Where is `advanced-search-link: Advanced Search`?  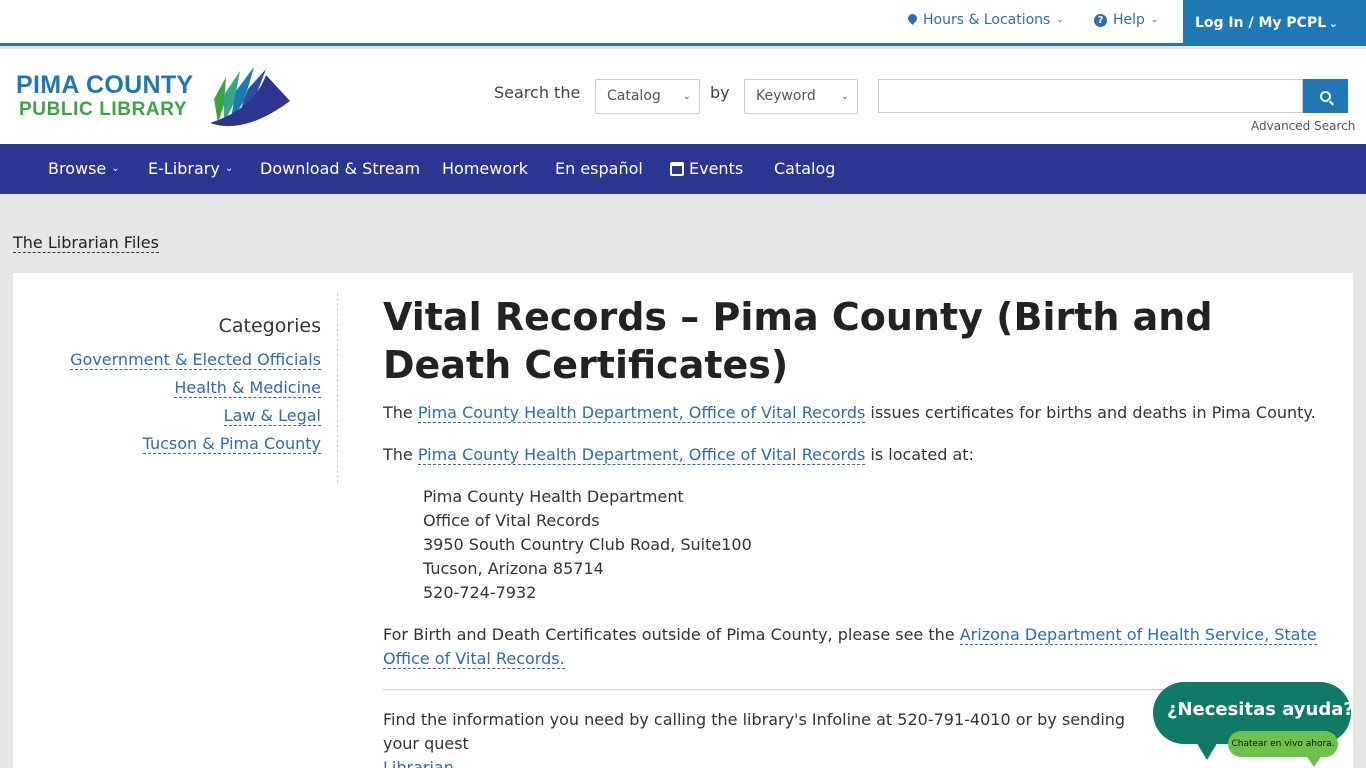 advanced-search-link: Advanced Search is located at coordinates (1303, 126).